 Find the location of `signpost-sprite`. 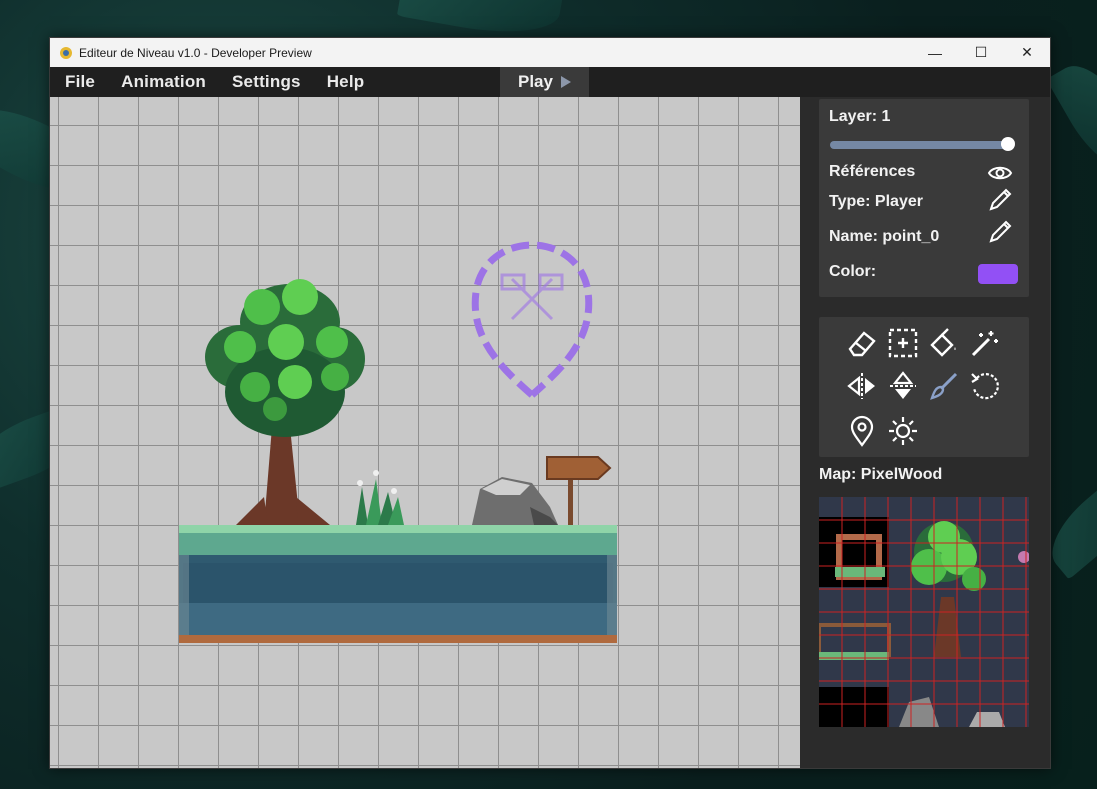

signpost-sprite is located at coordinates (579, 490).